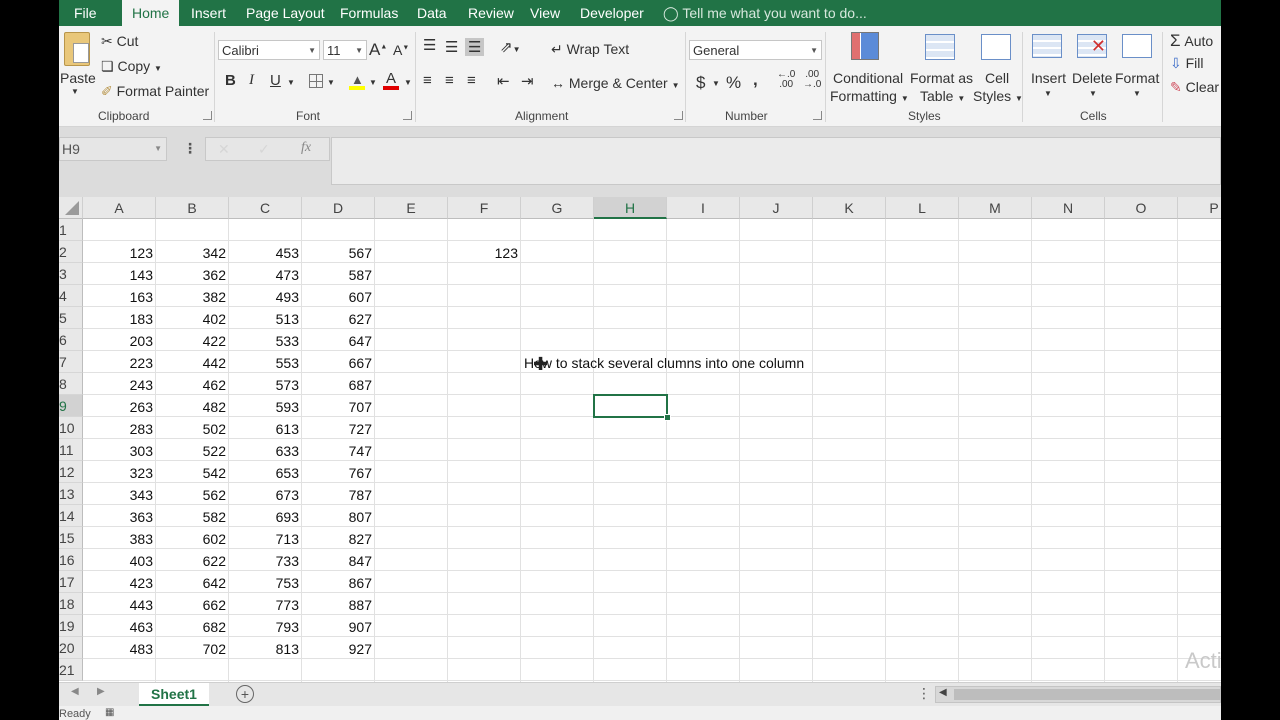 Image resolution: width=1280 pixels, height=720 pixels. Describe the element at coordinates (265, 648) in the screenshot. I see `cell-c20: 813` at that location.